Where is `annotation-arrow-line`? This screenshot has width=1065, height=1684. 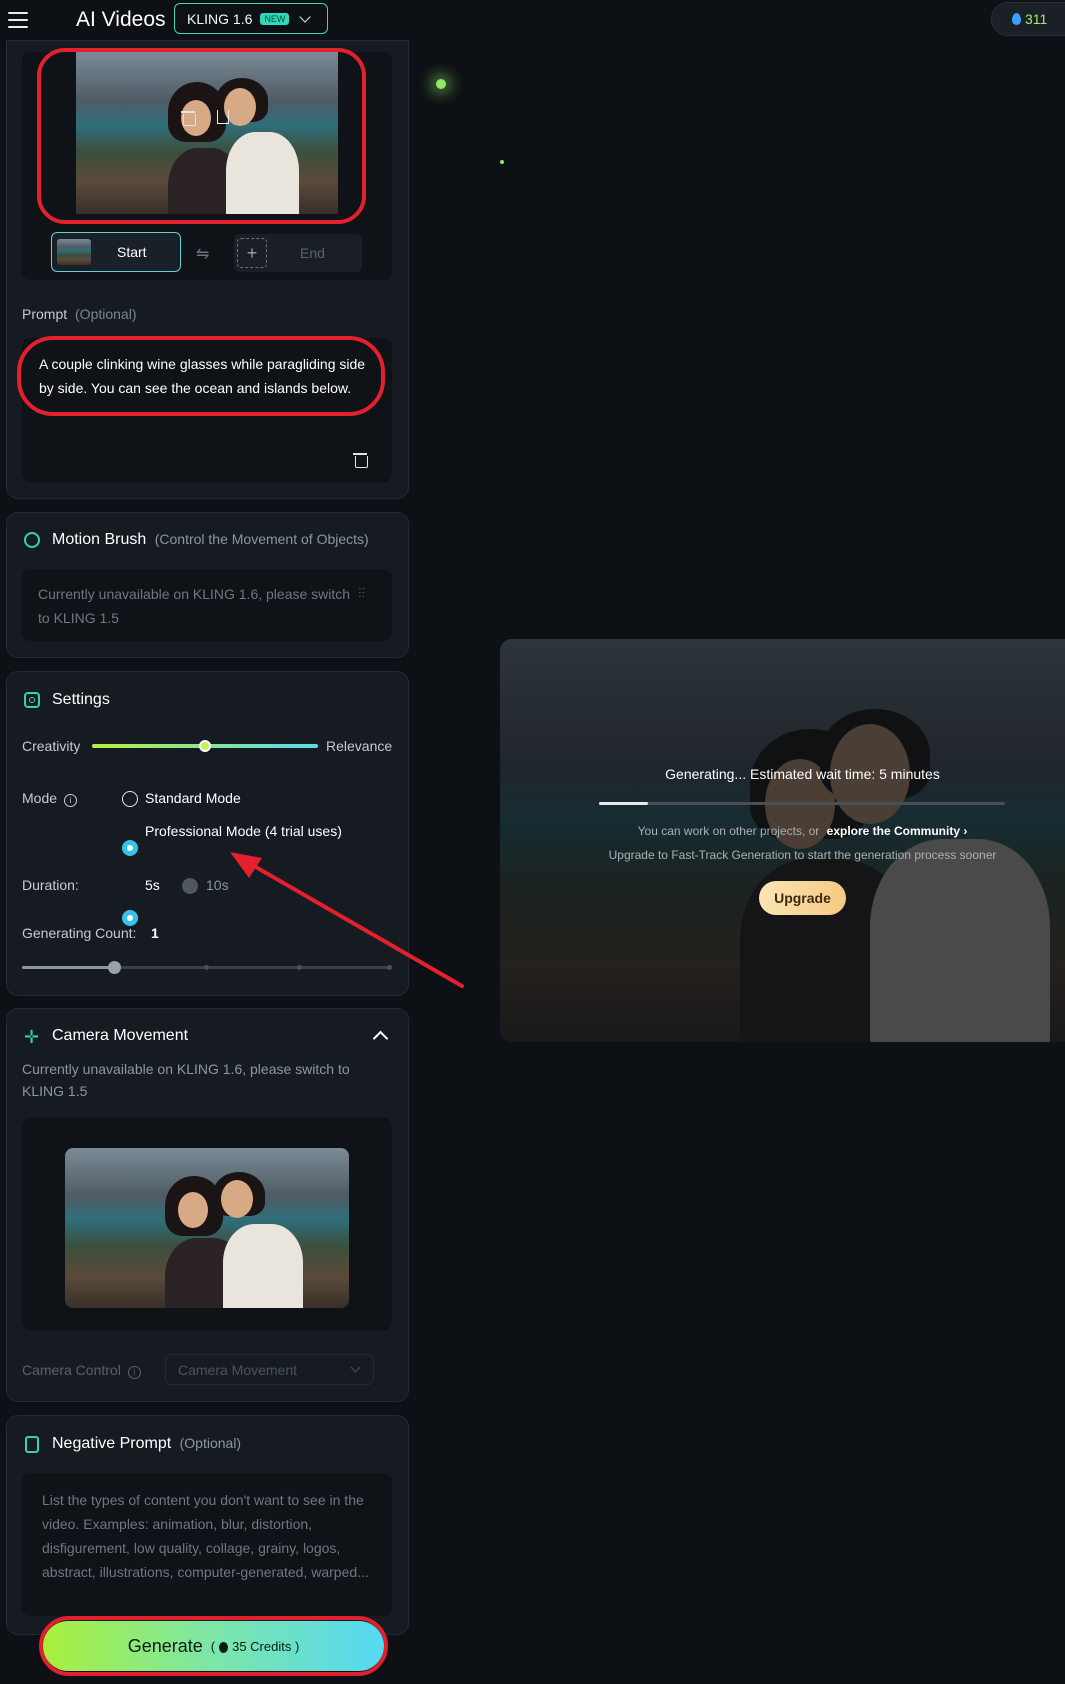
annotation-arrow-line is located at coordinates (352, 922).